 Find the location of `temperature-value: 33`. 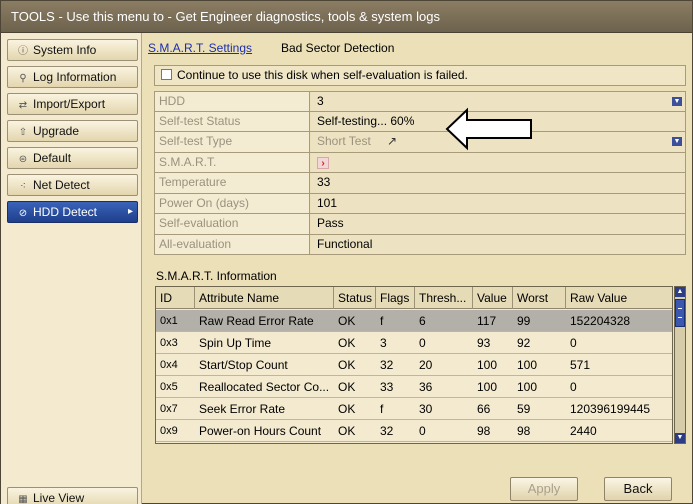

temperature-value: 33 is located at coordinates (498, 183).